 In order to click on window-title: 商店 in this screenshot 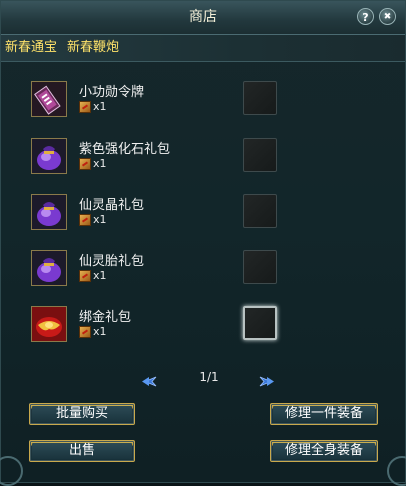, I will do `click(203, 17)`.